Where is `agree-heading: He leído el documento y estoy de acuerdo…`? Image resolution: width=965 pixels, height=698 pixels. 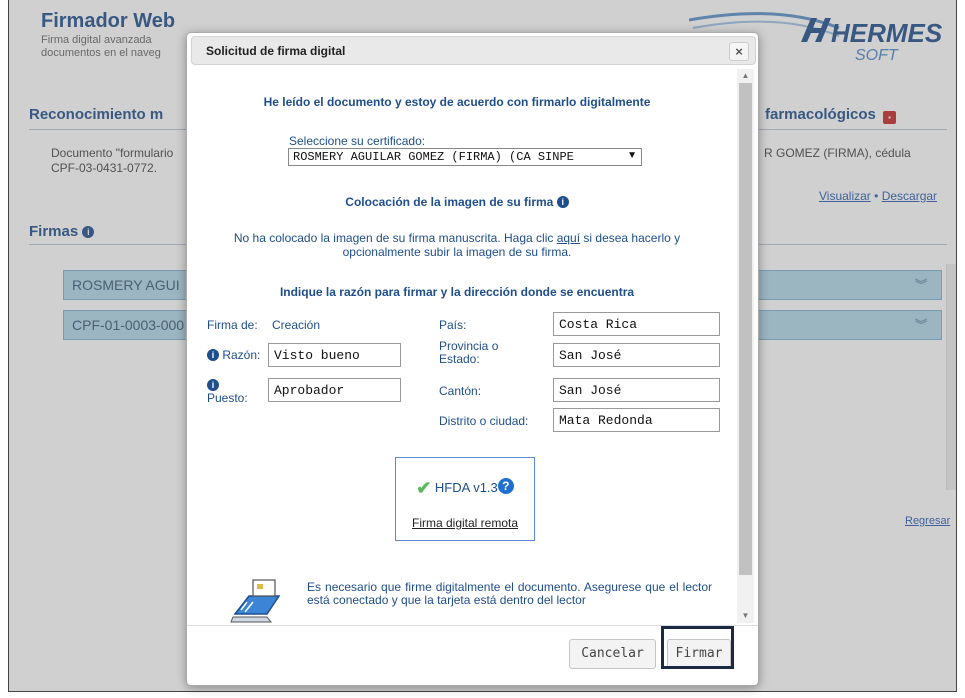 agree-heading: He leído el documento y estoy de acuerdo… is located at coordinates (457, 102).